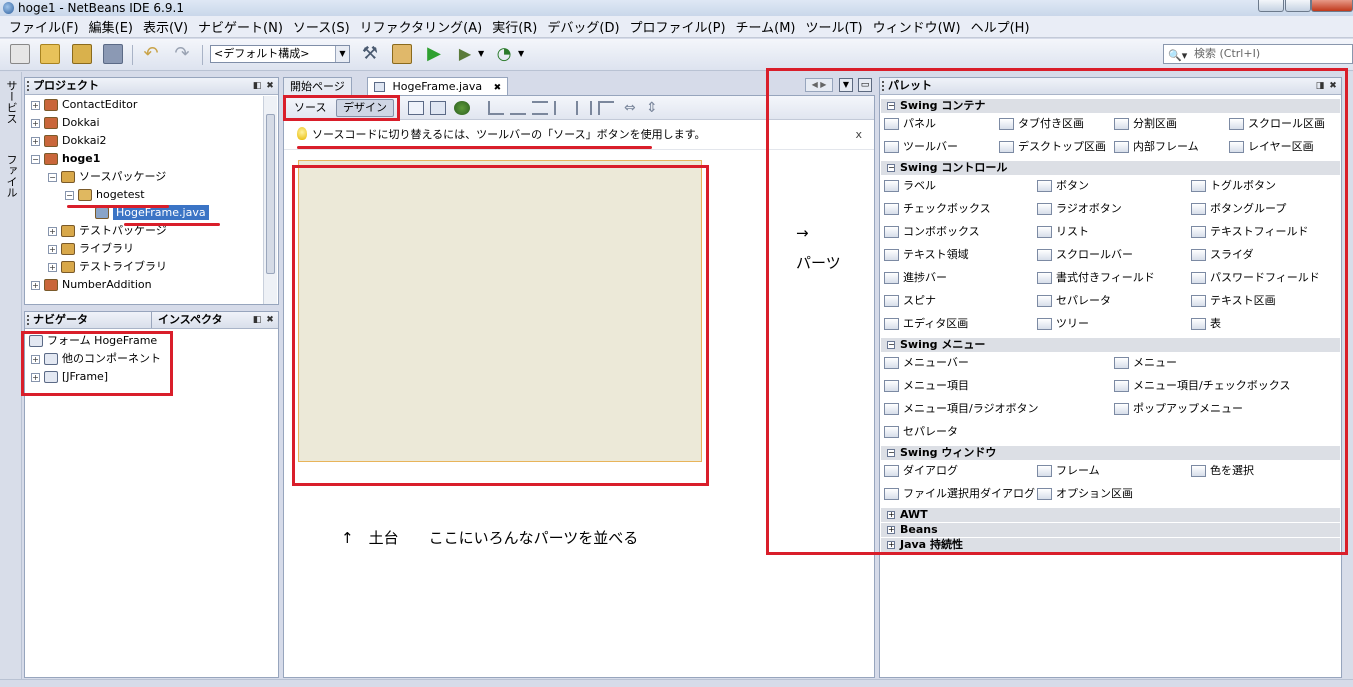 The height and width of the screenshot is (687, 1353). Describe the element at coordinates (11, 176) in the screenshot. I see `tab-files: ファイル` at that location.